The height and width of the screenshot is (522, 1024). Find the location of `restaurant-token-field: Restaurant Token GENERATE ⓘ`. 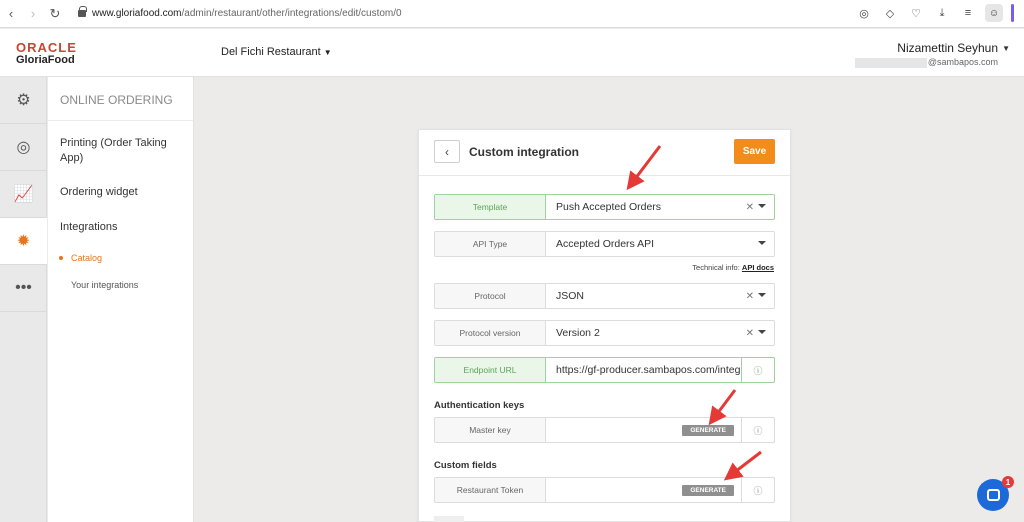

restaurant-token-field: Restaurant Token GENERATE ⓘ is located at coordinates (604, 490).